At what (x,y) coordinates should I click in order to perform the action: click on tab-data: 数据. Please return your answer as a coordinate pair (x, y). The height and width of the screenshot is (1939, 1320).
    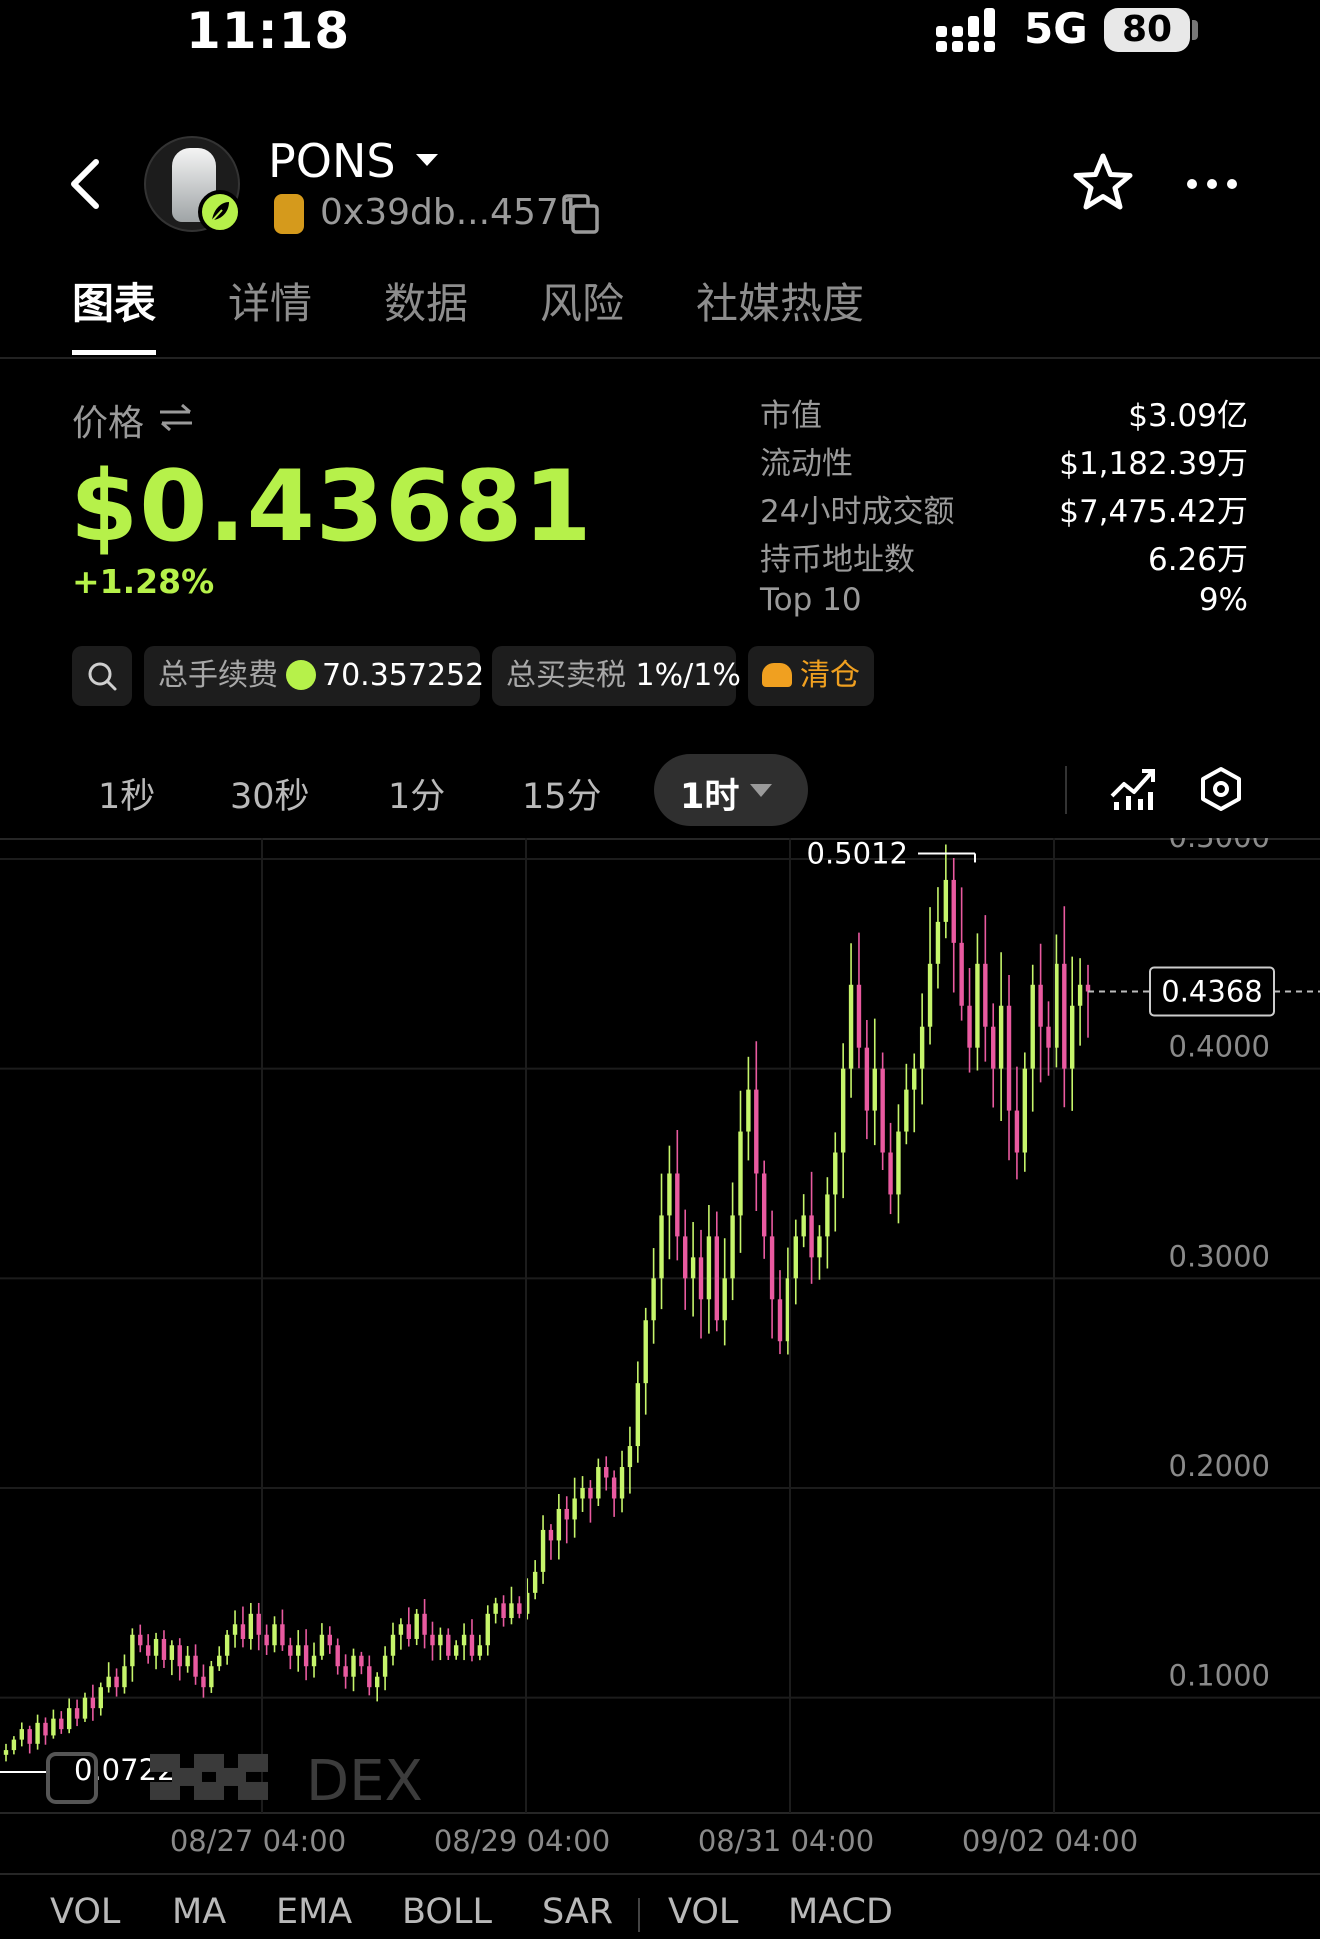
    Looking at the image, I should click on (426, 300).